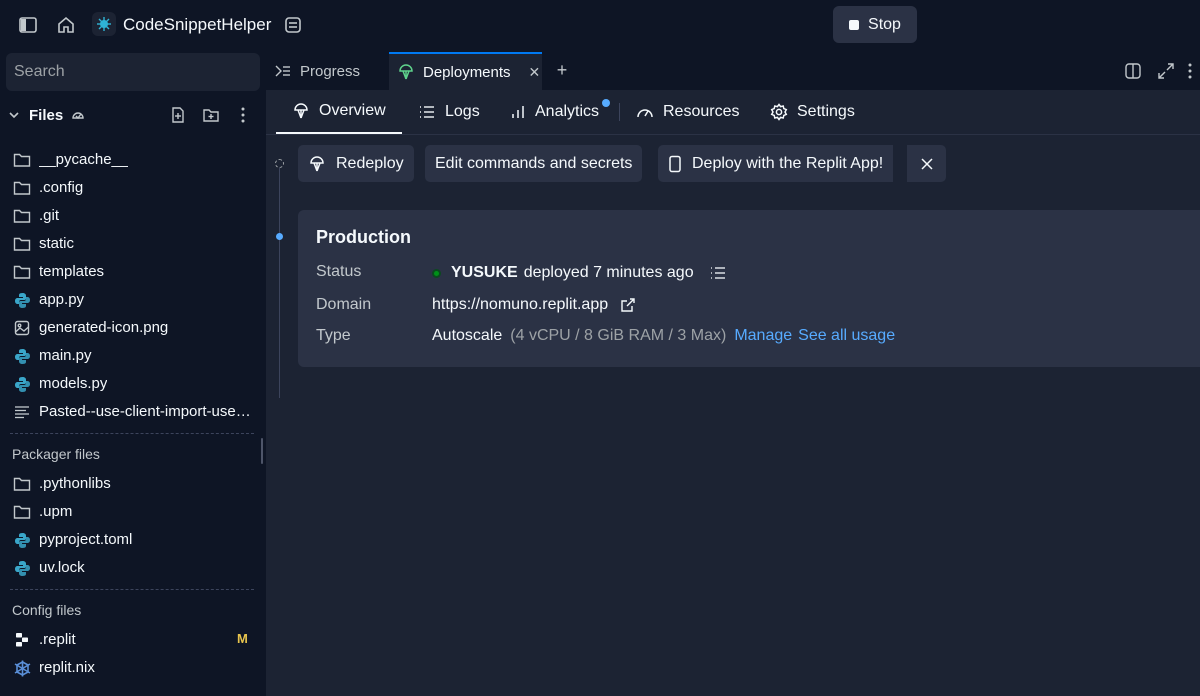  I want to click on home-icon, so click(66, 25).